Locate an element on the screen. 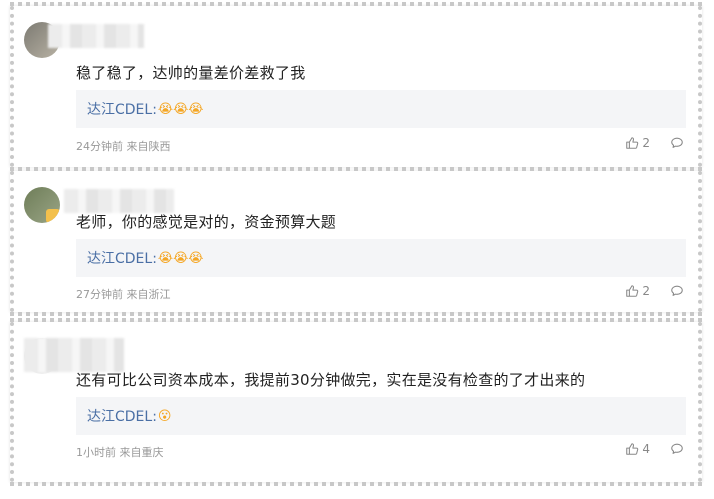 This screenshot has height=499, width=714. comment-meta: 24分钟前 来自陕西 is located at coordinates (123, 146).